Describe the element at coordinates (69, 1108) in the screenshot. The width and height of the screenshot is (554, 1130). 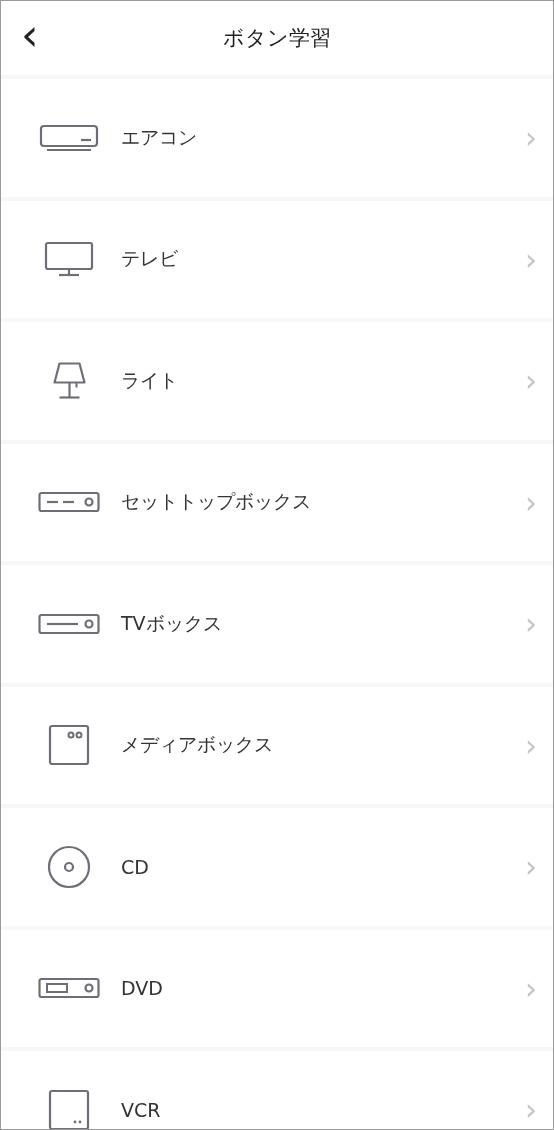
I see `video-player-icon` at that location.